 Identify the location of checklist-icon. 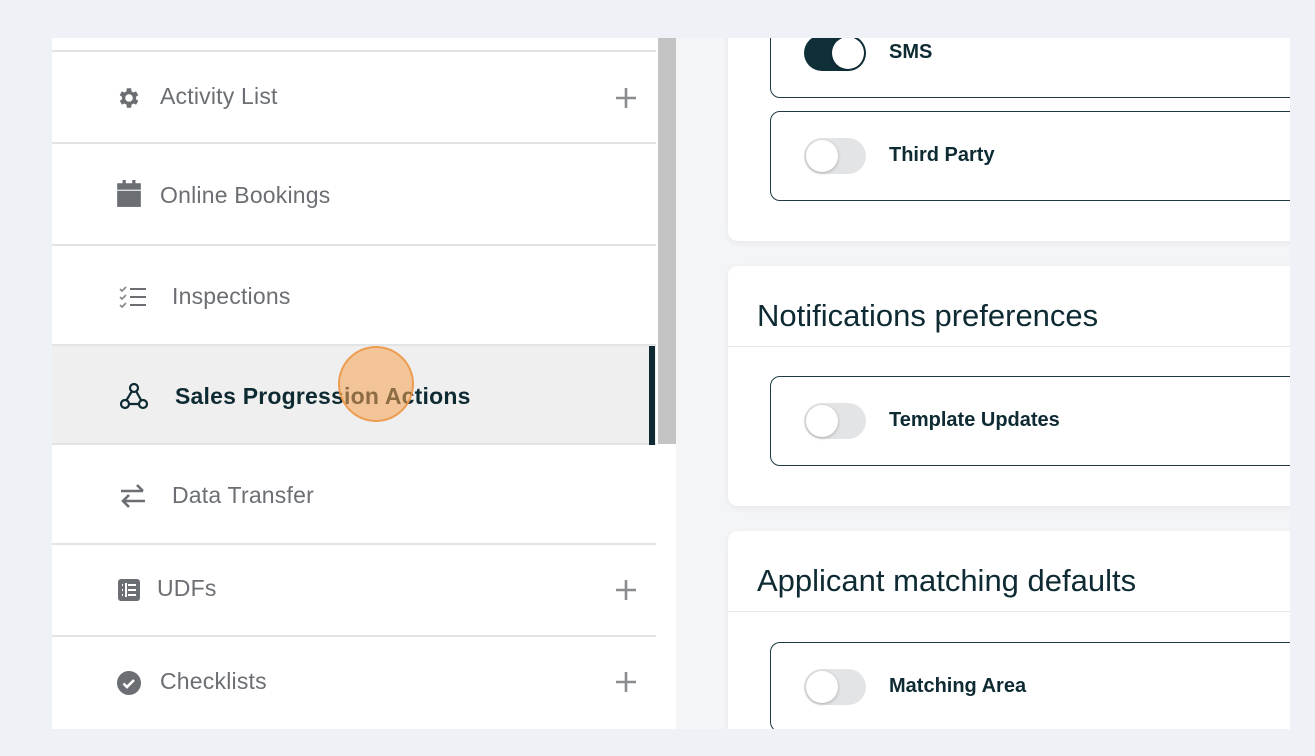
(133, 297).